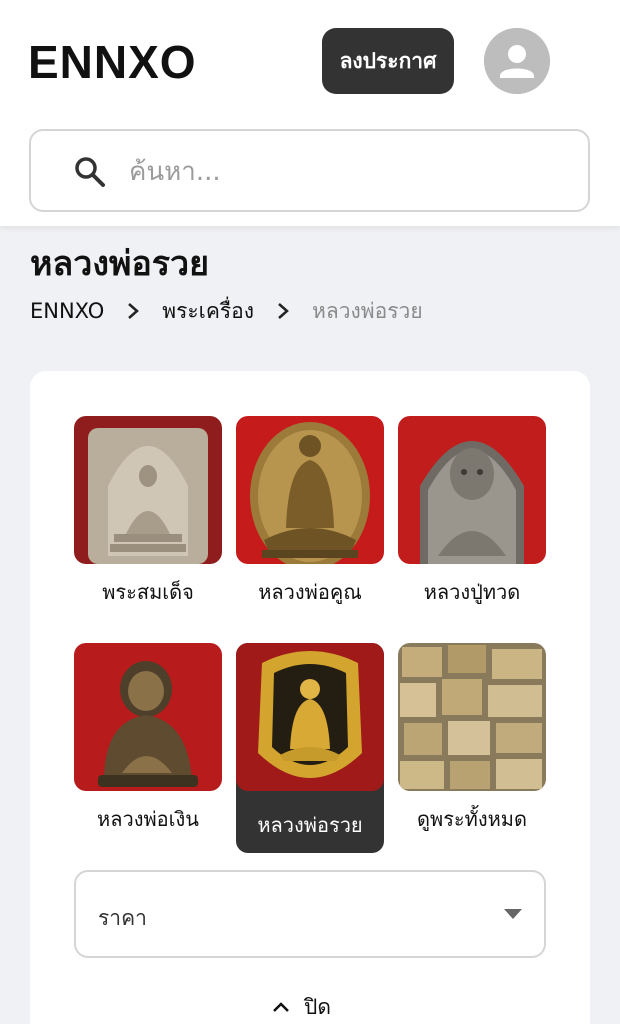  Describe the element at coordinates (472, 717) in the screenshot. I see `amulet-collection-image` at that location.